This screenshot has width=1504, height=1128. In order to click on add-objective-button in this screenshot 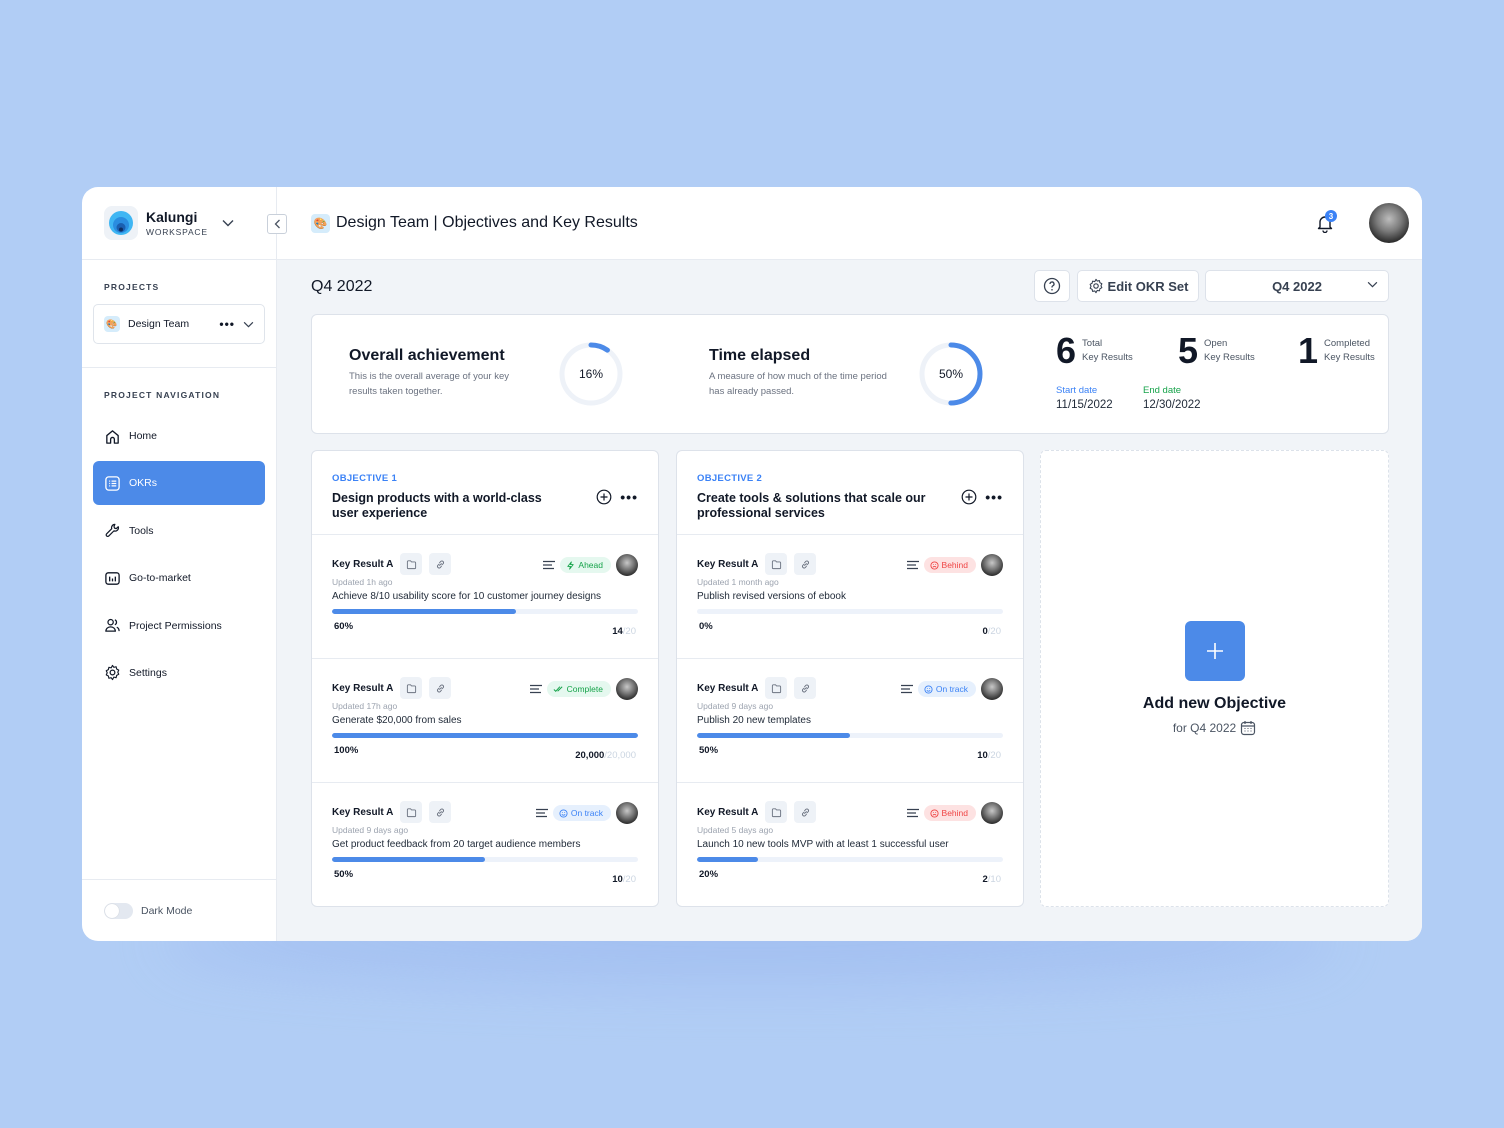, I will do `click(1214, 651)`.